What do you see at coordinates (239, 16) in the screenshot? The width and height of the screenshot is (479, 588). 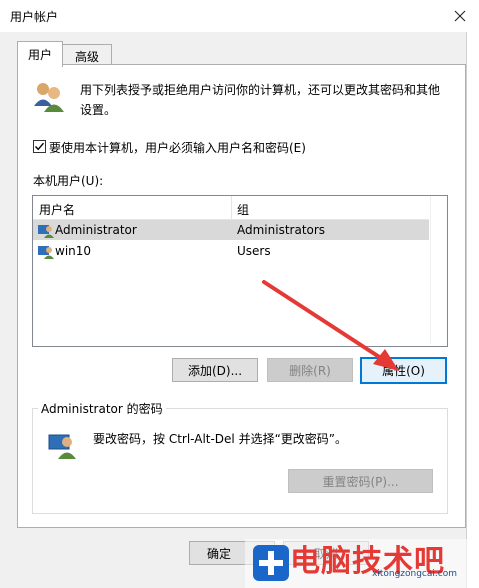 I see `title-bar: 用户帐户` at bounding box center [239, 16].